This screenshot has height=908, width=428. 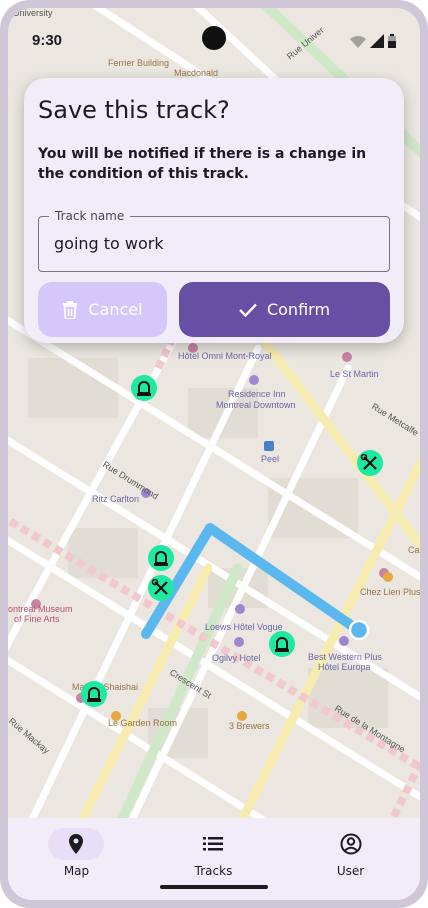 What do you see at coordinates (256, 405) in the screenshot?
I see `map-label-residence-inn-2: Montreal Downtown` at bounding box center [256, 405].